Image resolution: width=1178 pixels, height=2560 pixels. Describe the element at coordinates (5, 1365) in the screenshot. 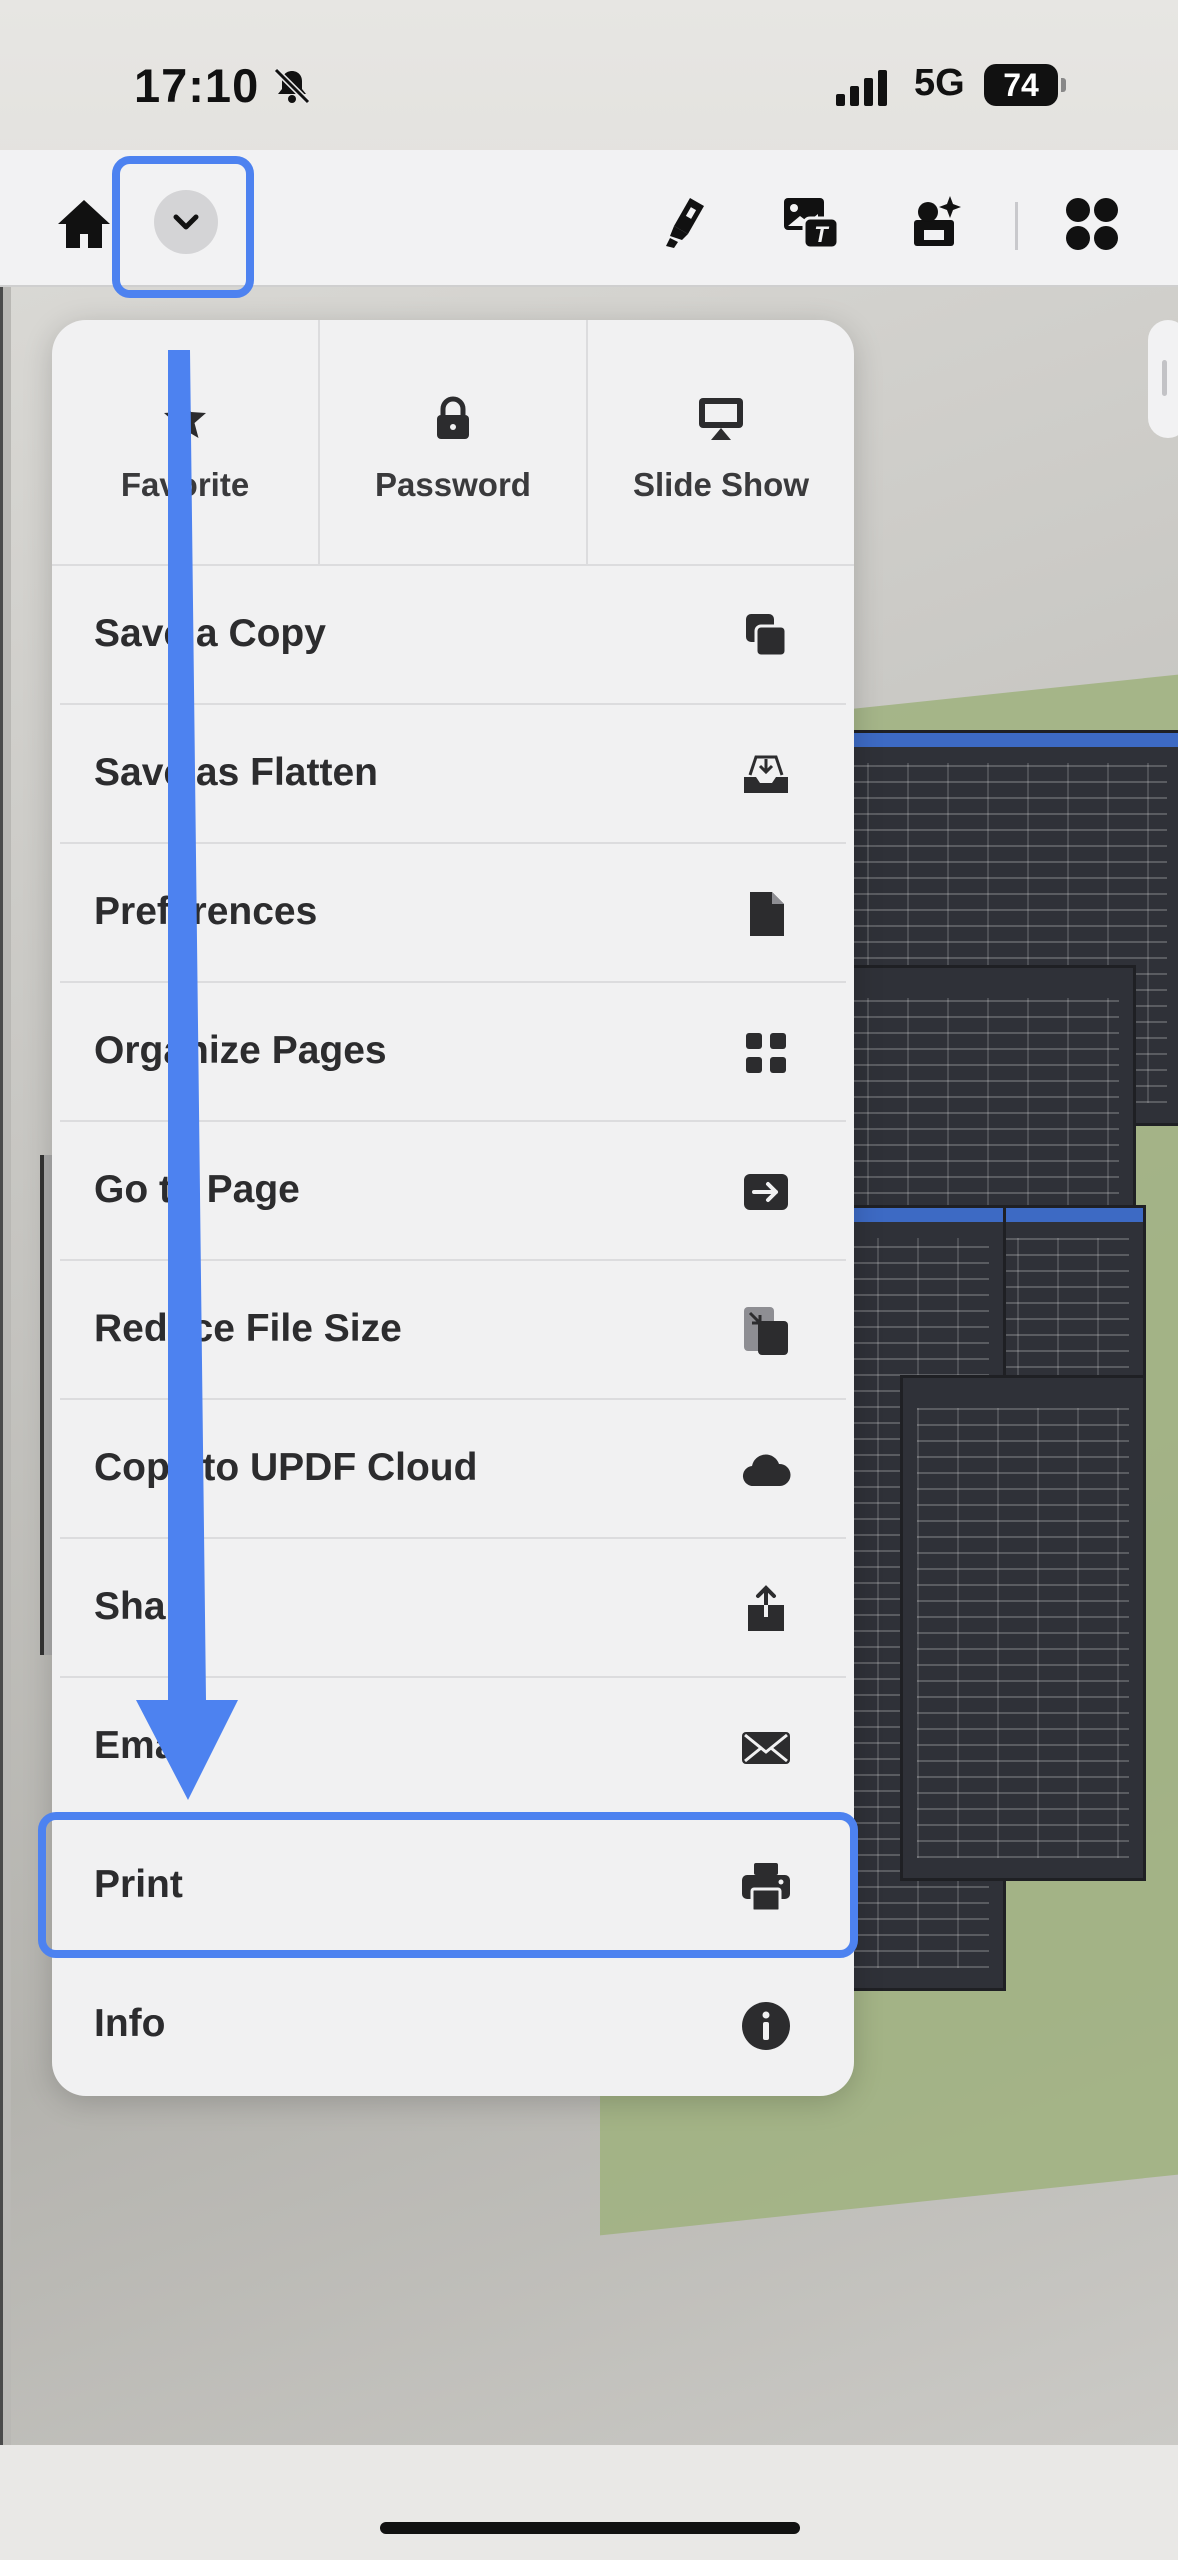

I see `page-edge` at that location.